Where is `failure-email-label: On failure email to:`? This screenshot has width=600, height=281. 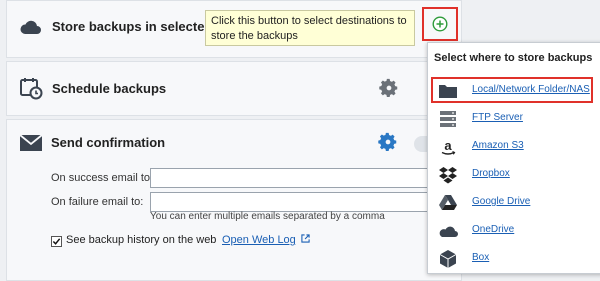
failure-email-label: On failure email to: is located at coordinates (97, 202).